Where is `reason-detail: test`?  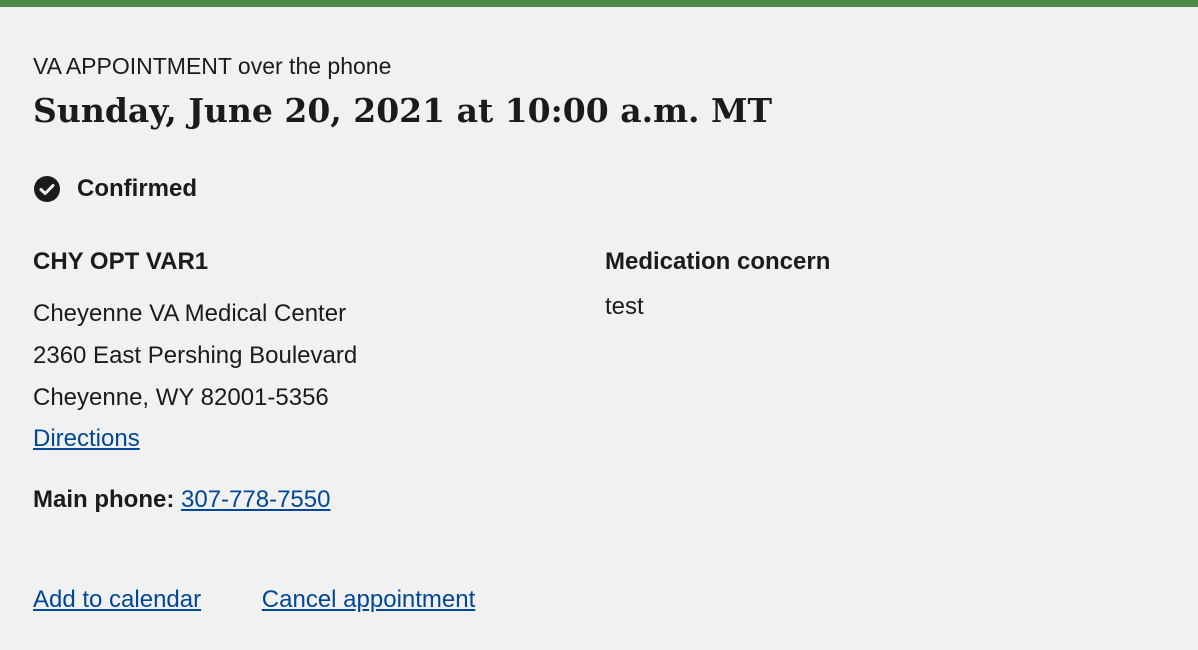 reason-detail: test is located at coordinates (624, 306).